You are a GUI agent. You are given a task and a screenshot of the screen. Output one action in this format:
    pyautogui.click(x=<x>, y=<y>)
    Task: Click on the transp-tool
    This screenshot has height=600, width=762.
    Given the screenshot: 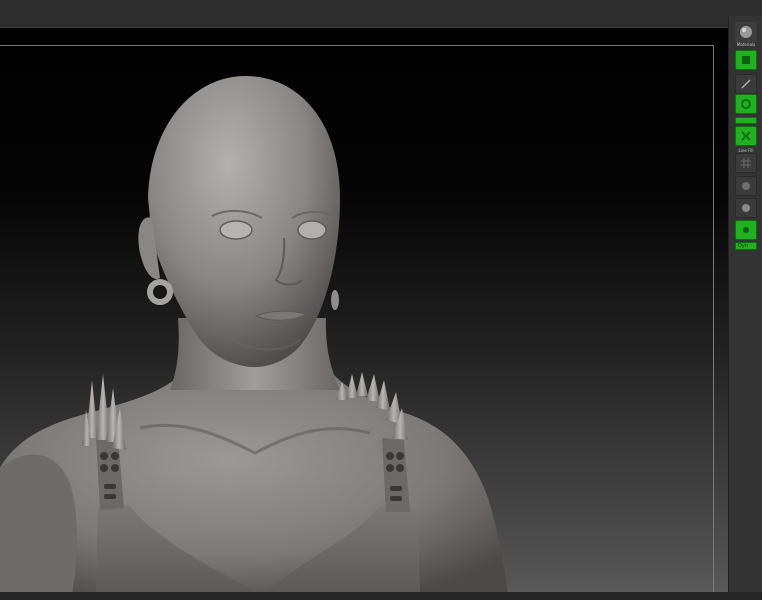 What is the action you would take?
    pyautogui.click(x=746, y=186)
    